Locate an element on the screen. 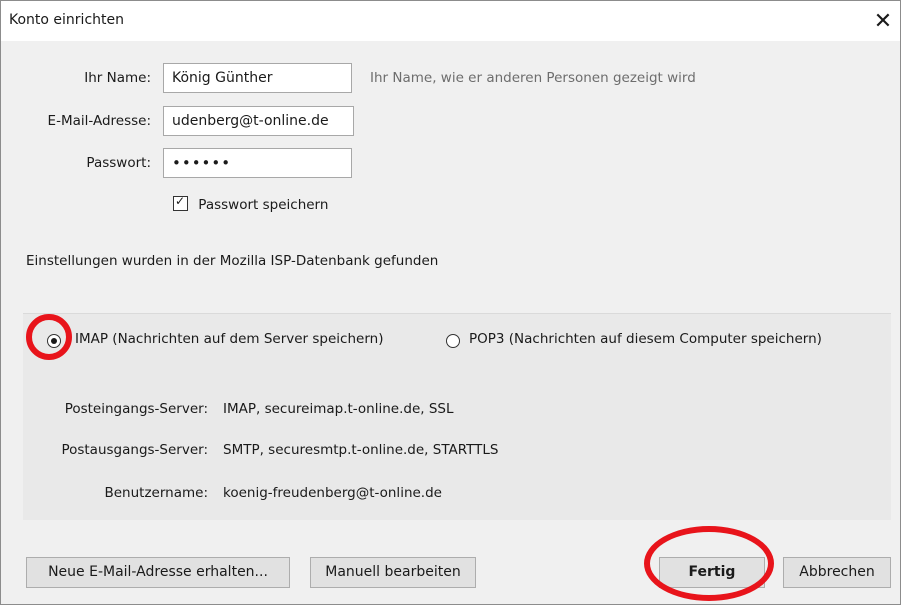  email-field: udenberg@t-online.de is located at coordinates (258, 121).